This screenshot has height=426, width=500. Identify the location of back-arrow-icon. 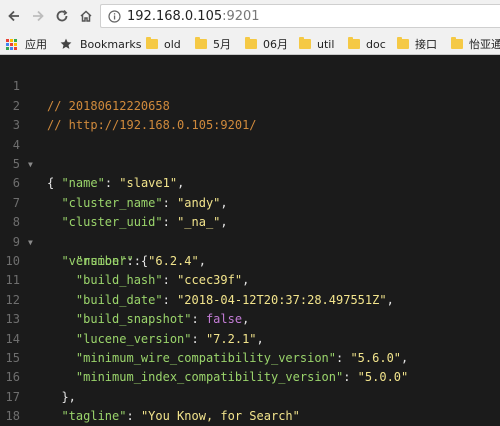
(13, 16).